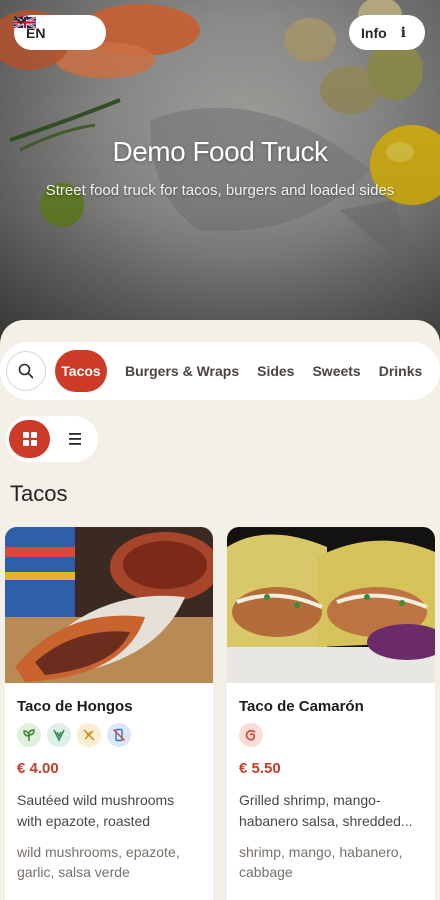 The width and height of the screenshot is (440, 900). What do you see at coordinates (21, 20) in the screenshot?
I see `chevron-down-icon` at bounding box center [21, 20].